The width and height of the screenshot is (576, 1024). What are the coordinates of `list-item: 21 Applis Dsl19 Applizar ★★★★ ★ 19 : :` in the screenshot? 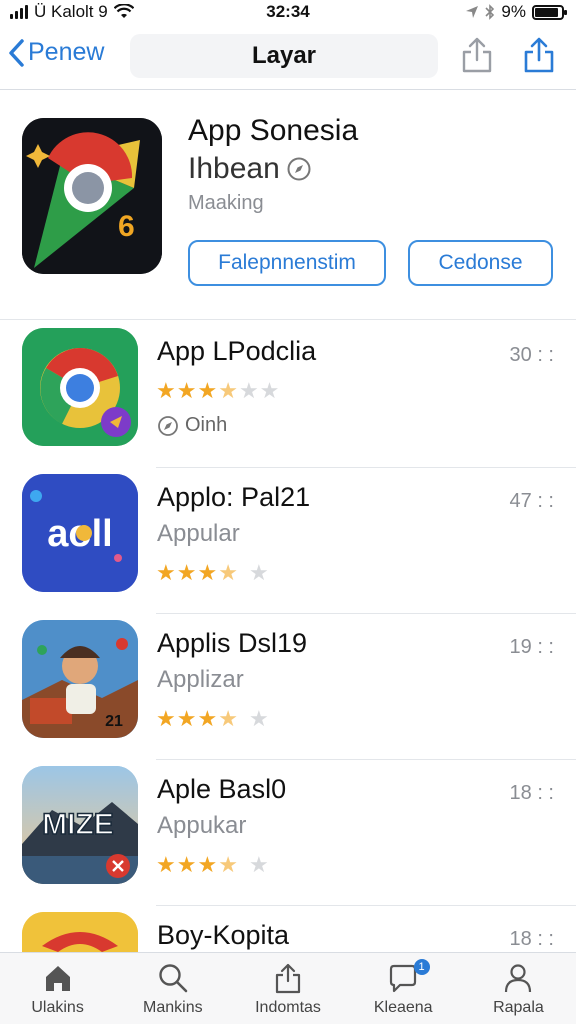 It's located at (288, 687).